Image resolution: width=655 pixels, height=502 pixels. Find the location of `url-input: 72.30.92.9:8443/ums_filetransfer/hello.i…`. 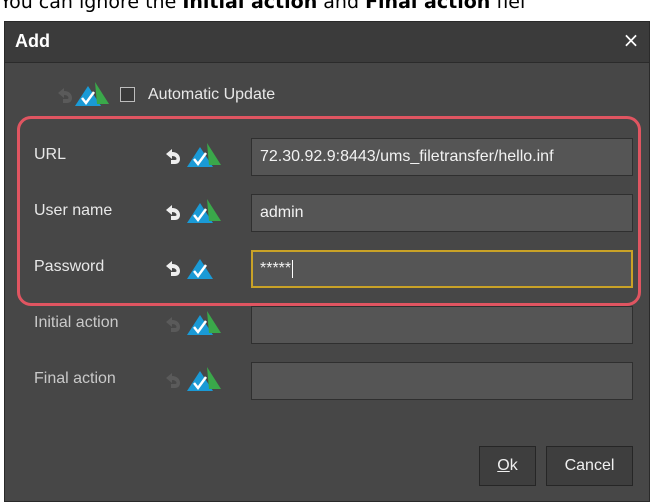

url-input: 72.30.92.9:8443/ums_filetransfer/hello.i… is located at coordinates (442, 157).